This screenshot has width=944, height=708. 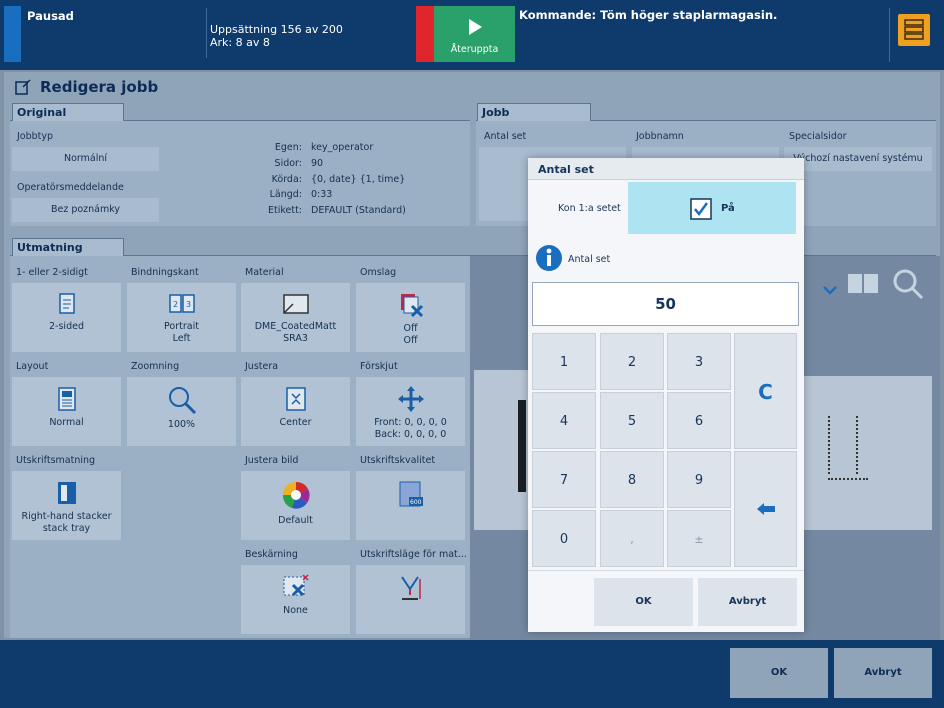 I want to click on output-setting-label: 1- eller 2-sidigt, so click(x=52, y=272).